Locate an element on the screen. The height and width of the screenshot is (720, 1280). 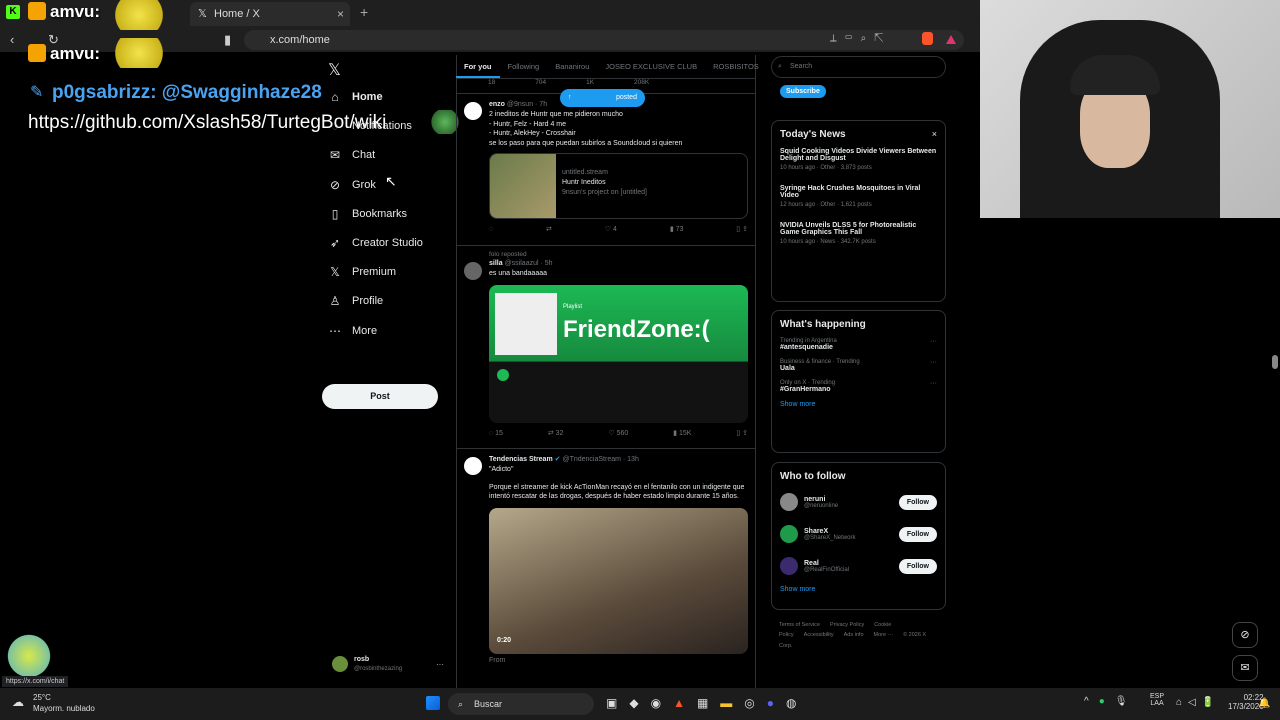
nav-item-premium: 𝕏 Premium is located at coordinates (362, 272).